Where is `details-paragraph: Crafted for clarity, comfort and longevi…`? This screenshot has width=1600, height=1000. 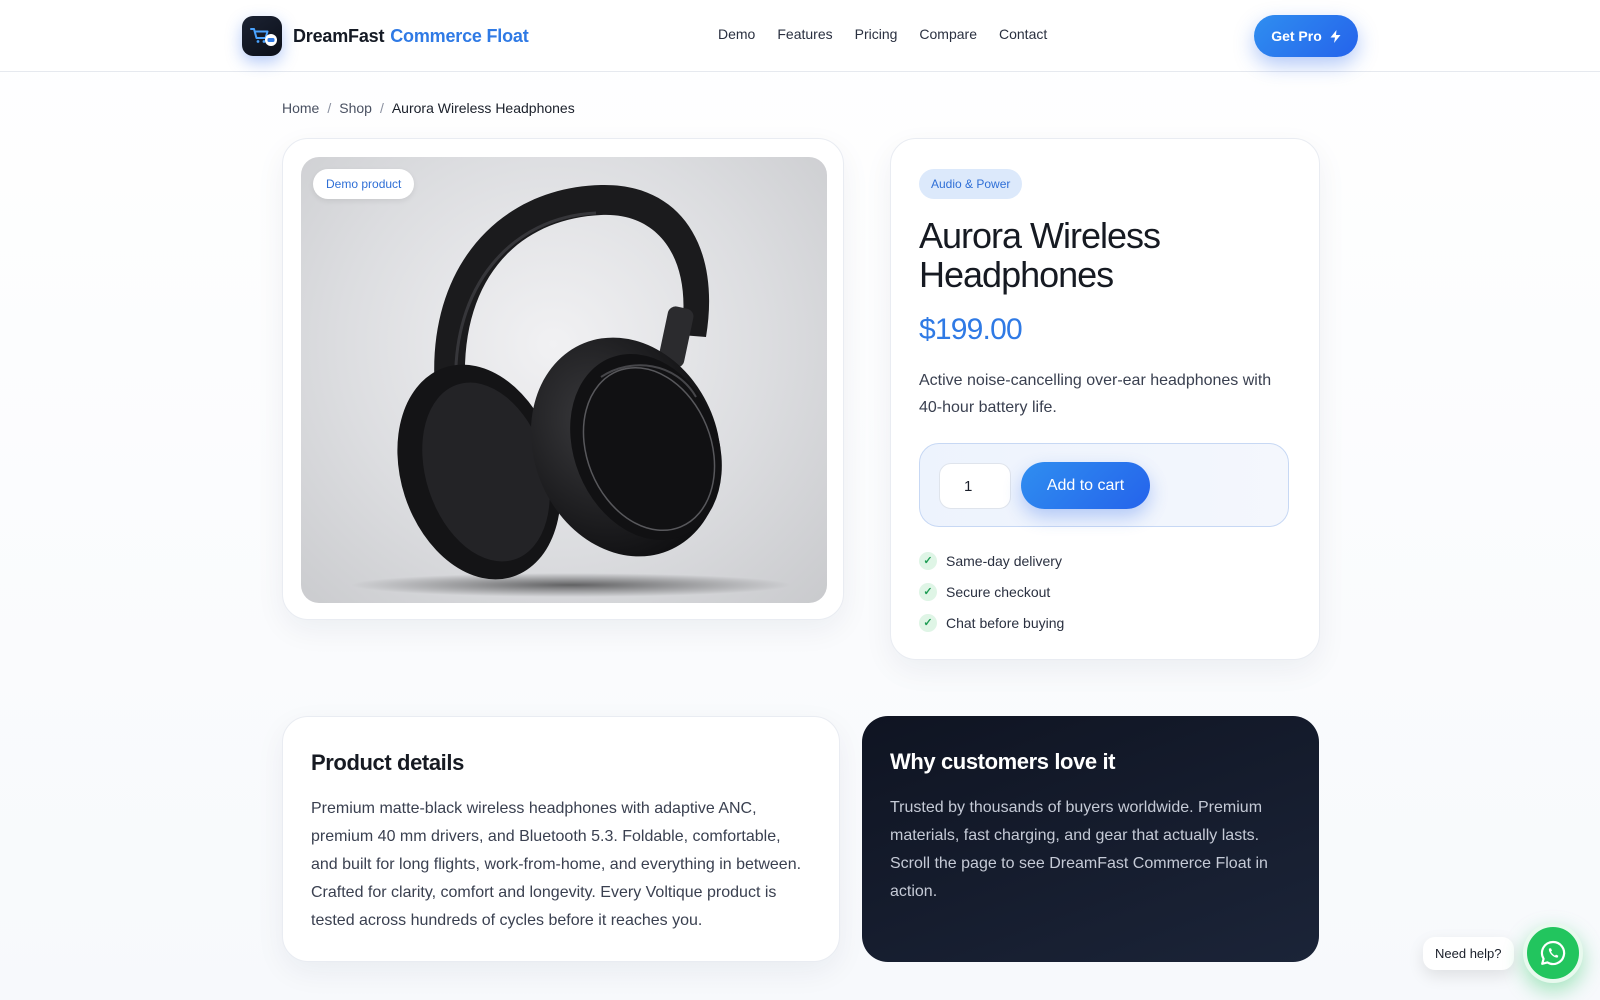
details-paragraph: Crafted for clarity, comfort and longevi… is located at coordinates (544, 906).